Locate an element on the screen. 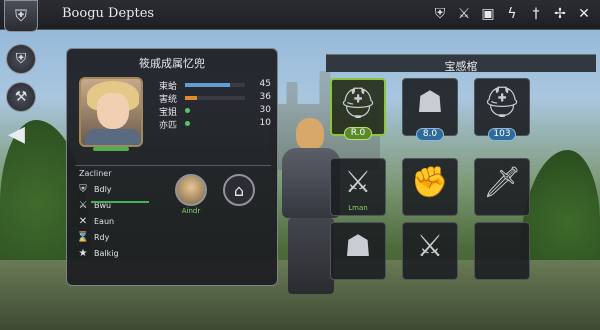 Image resolution: width=600 pixels, height=330 pixels. lightning-icon: ϟ is located at coordinates (512, 14).